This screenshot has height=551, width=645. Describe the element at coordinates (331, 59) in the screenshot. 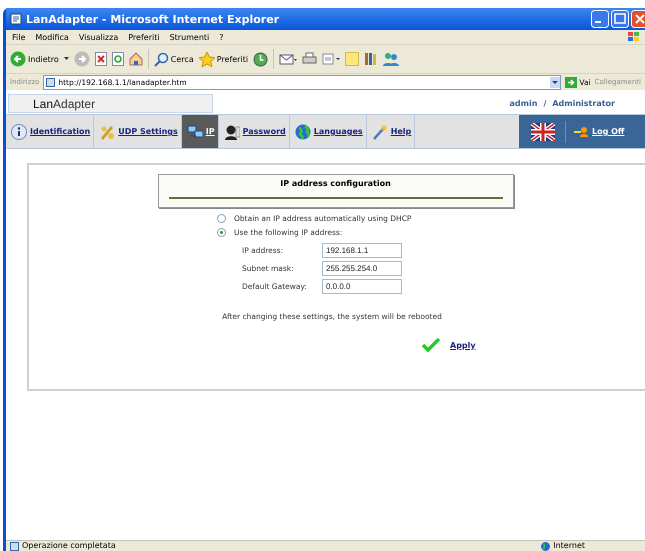

I see `document-icon` at that location.